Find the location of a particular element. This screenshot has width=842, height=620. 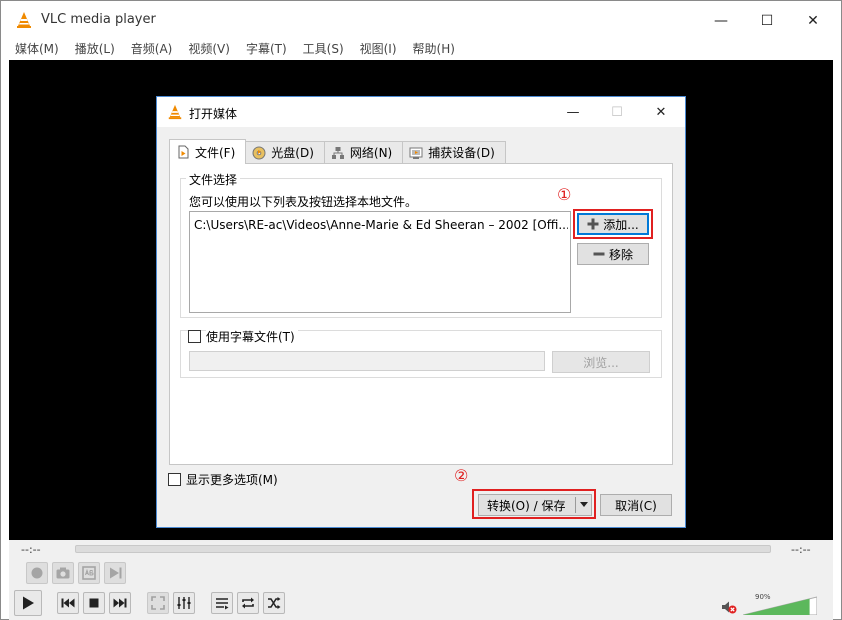

extended-settings-button is located at coordinates (184, 603).